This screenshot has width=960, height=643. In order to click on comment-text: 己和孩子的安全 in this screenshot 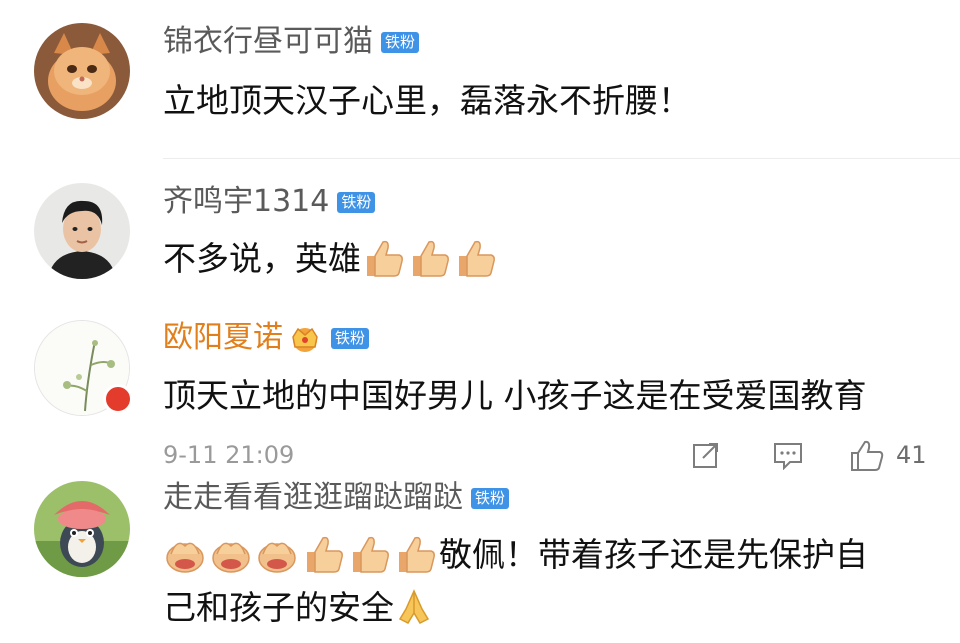, I will do `click(299, 612)`.